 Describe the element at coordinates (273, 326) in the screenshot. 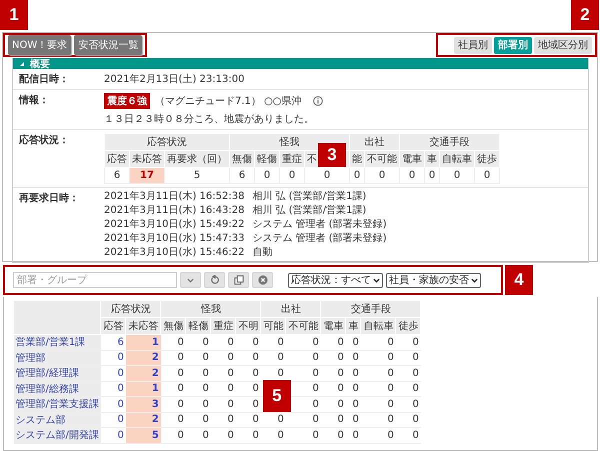

I see `column-header: 可能` at that location.